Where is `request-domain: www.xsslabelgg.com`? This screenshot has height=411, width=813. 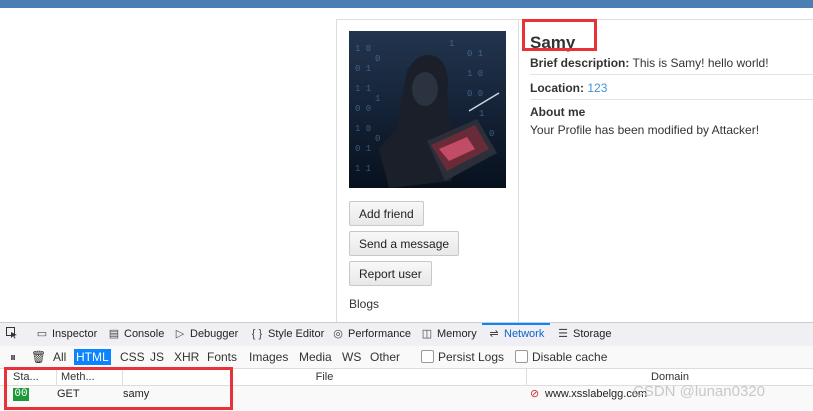 request-domain: www.xsslabelgg.com is located at coordinates (596, 394).